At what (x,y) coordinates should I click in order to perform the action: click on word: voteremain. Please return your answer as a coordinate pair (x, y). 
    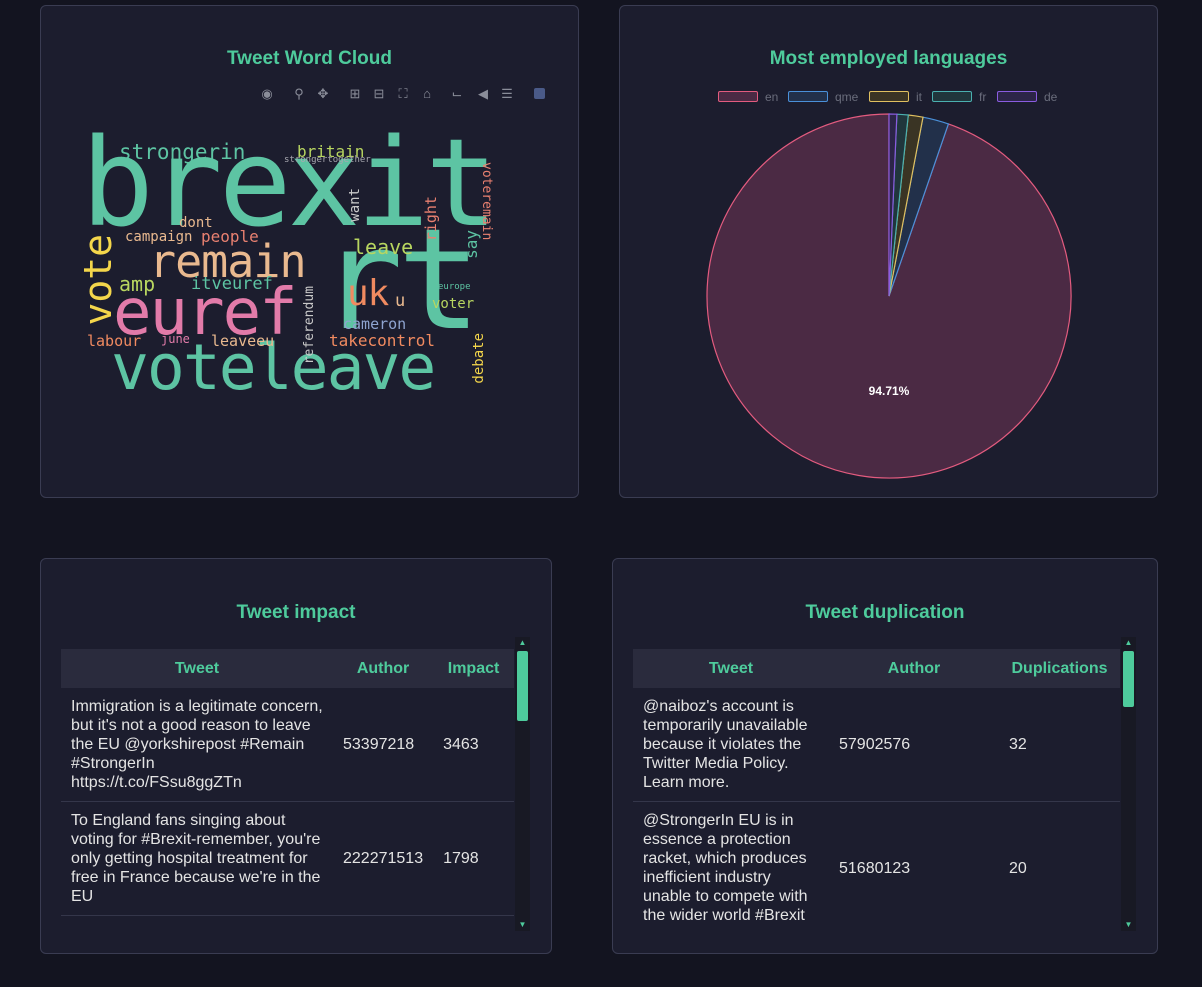
    Looking at the image, I should click on (486, 201).